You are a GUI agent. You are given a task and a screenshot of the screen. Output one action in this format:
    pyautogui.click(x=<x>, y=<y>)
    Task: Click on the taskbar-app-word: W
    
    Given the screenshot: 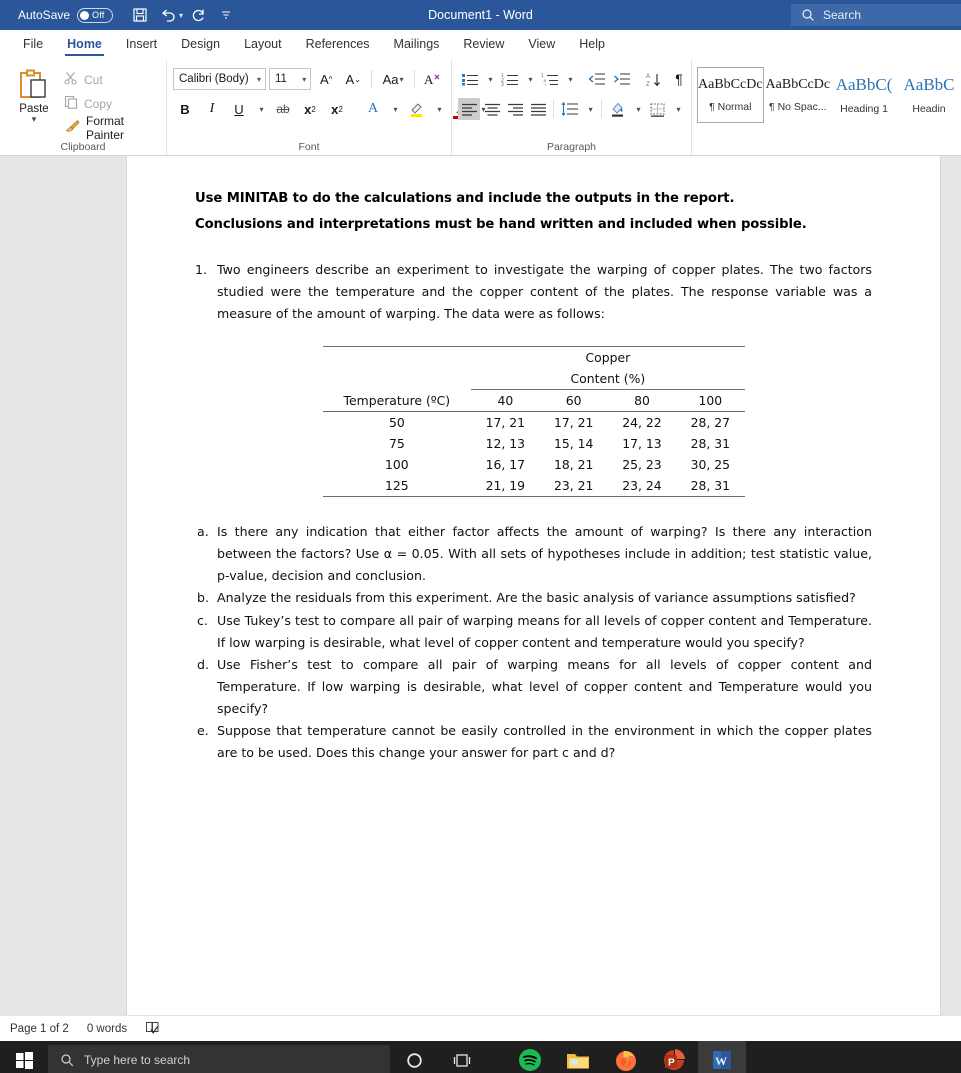 What is the action you would take?
    pyautogui.click(x=722, y=1057)
    